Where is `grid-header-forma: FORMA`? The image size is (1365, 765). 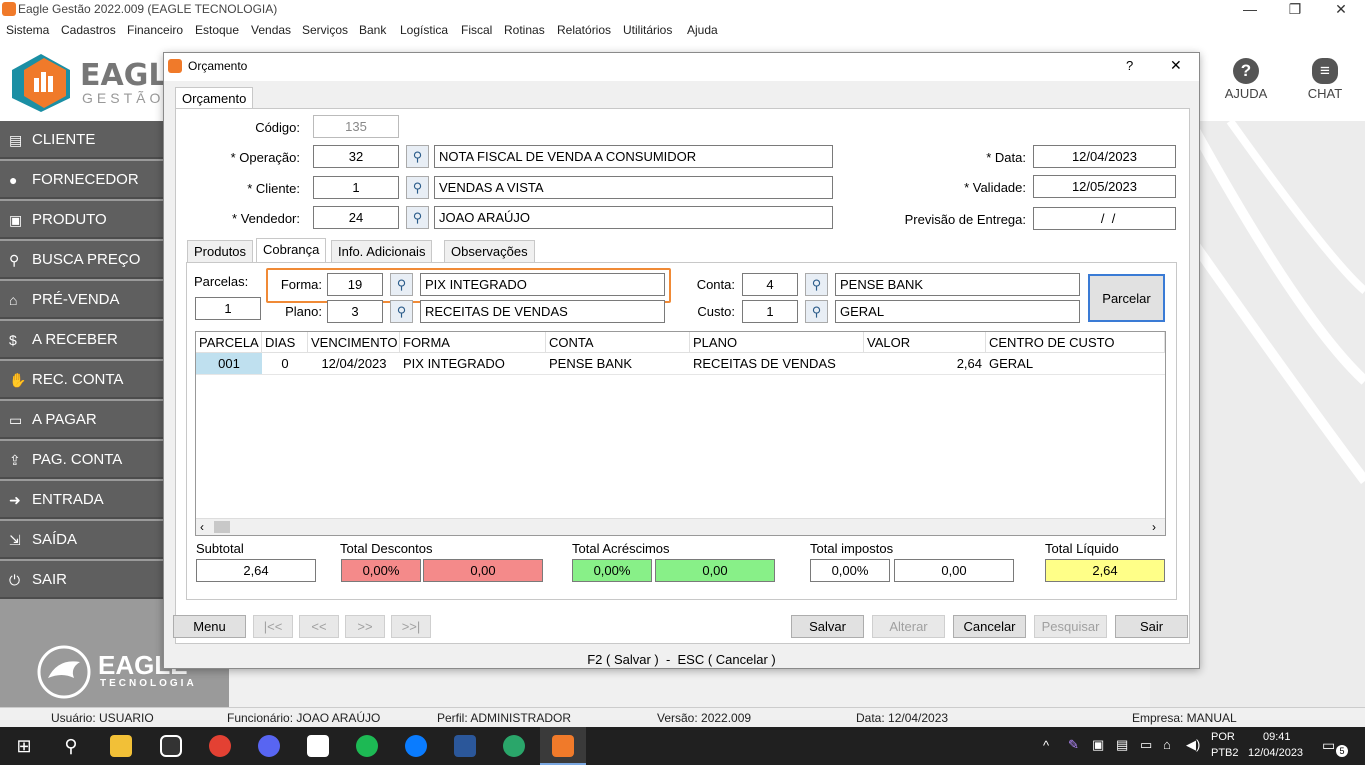
grid-header-forma: FORMA is located at coordinates (473, 342).